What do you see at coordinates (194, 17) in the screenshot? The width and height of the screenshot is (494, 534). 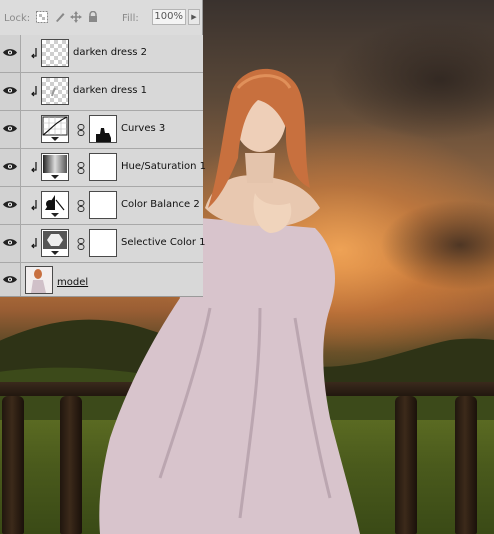 I see `fill-dropdown-arrow: ▶` at bounding box center [194, 17].